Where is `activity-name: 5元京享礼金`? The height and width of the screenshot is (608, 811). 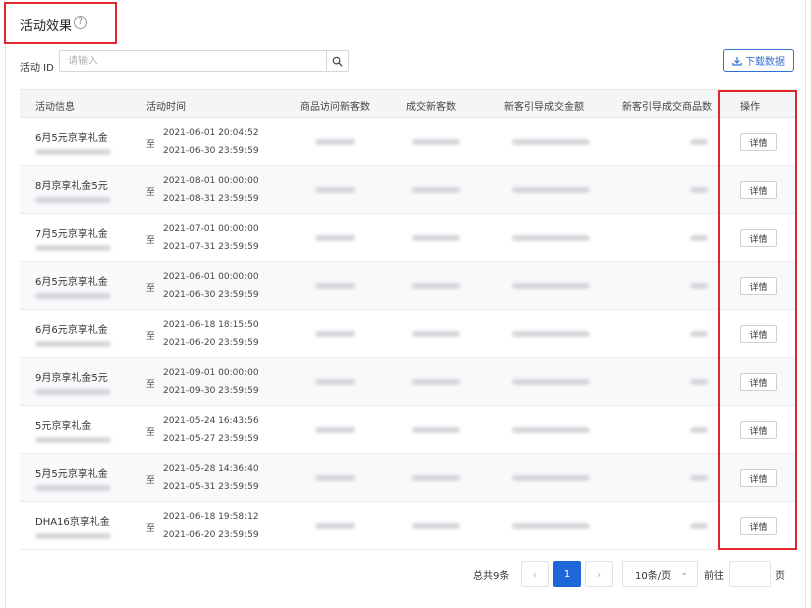
activity-name: 5元京享礼金 is located at coordinates (63, 426).